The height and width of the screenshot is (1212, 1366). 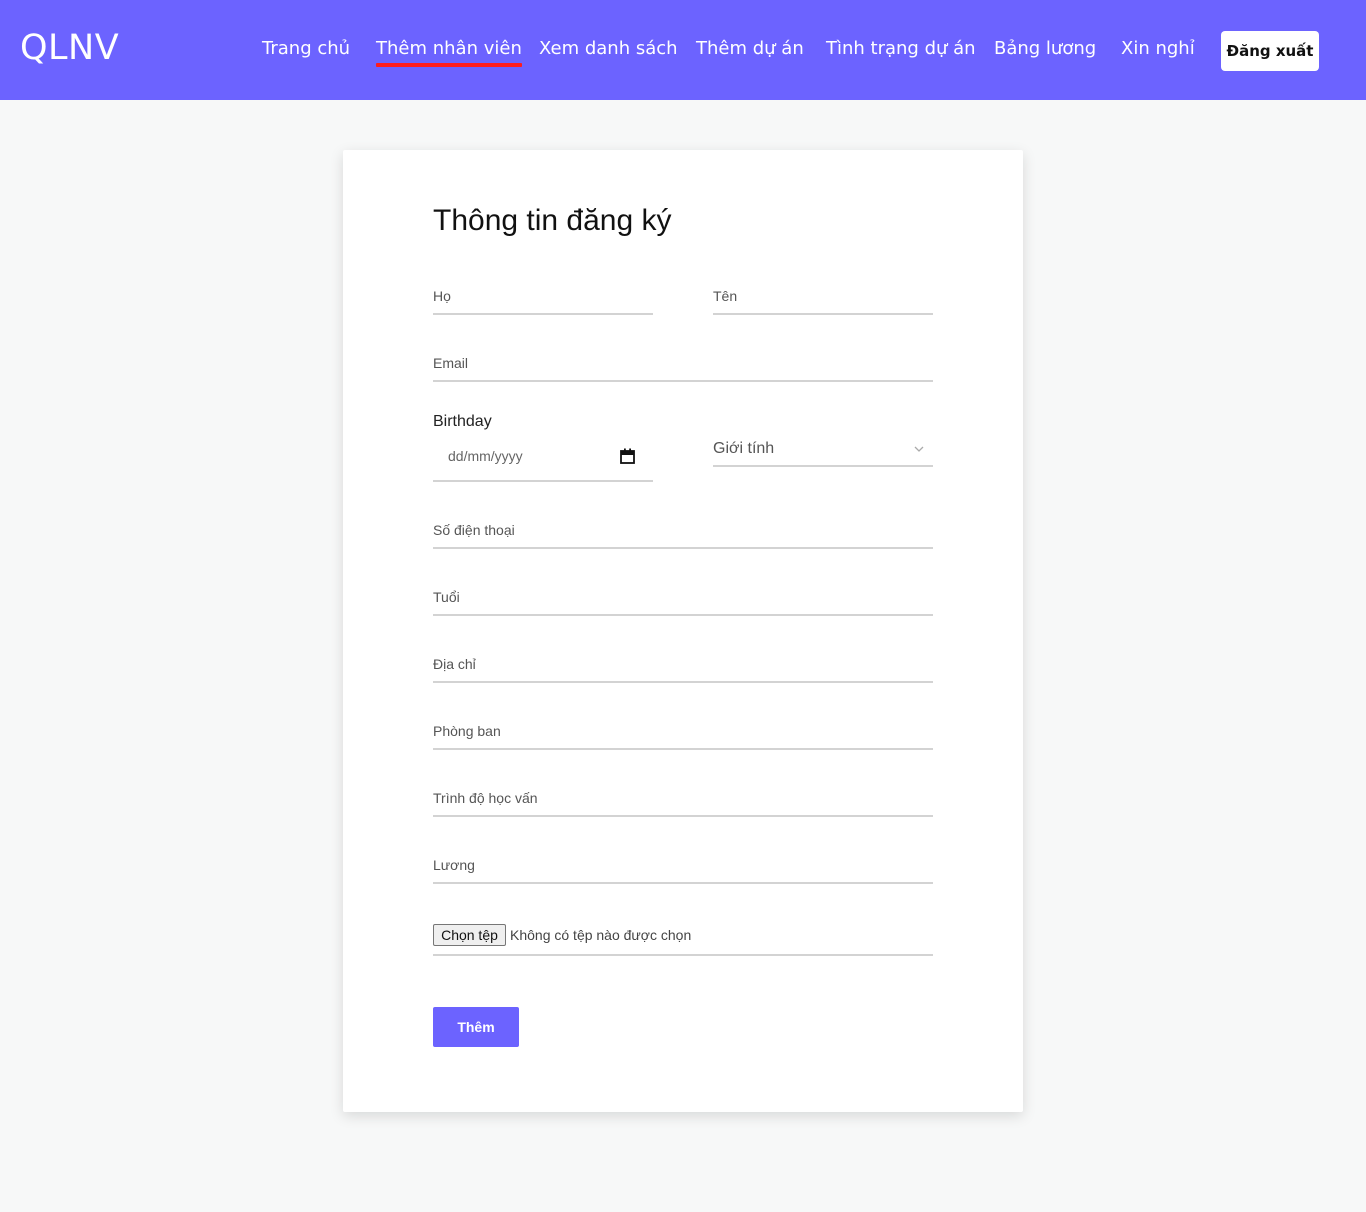 I want to click on education-input, so click(x=683, y=816).